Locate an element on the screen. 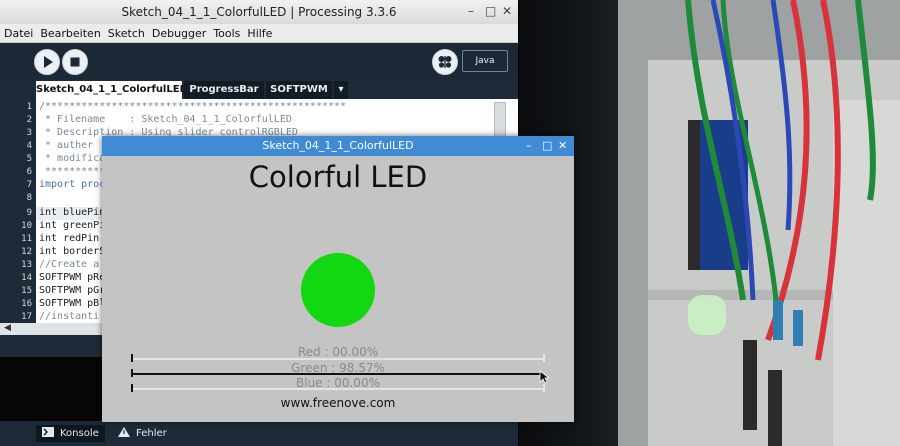 The image size is (900, 446). ide-minimize-button: – is located at coordinates (471, 11).